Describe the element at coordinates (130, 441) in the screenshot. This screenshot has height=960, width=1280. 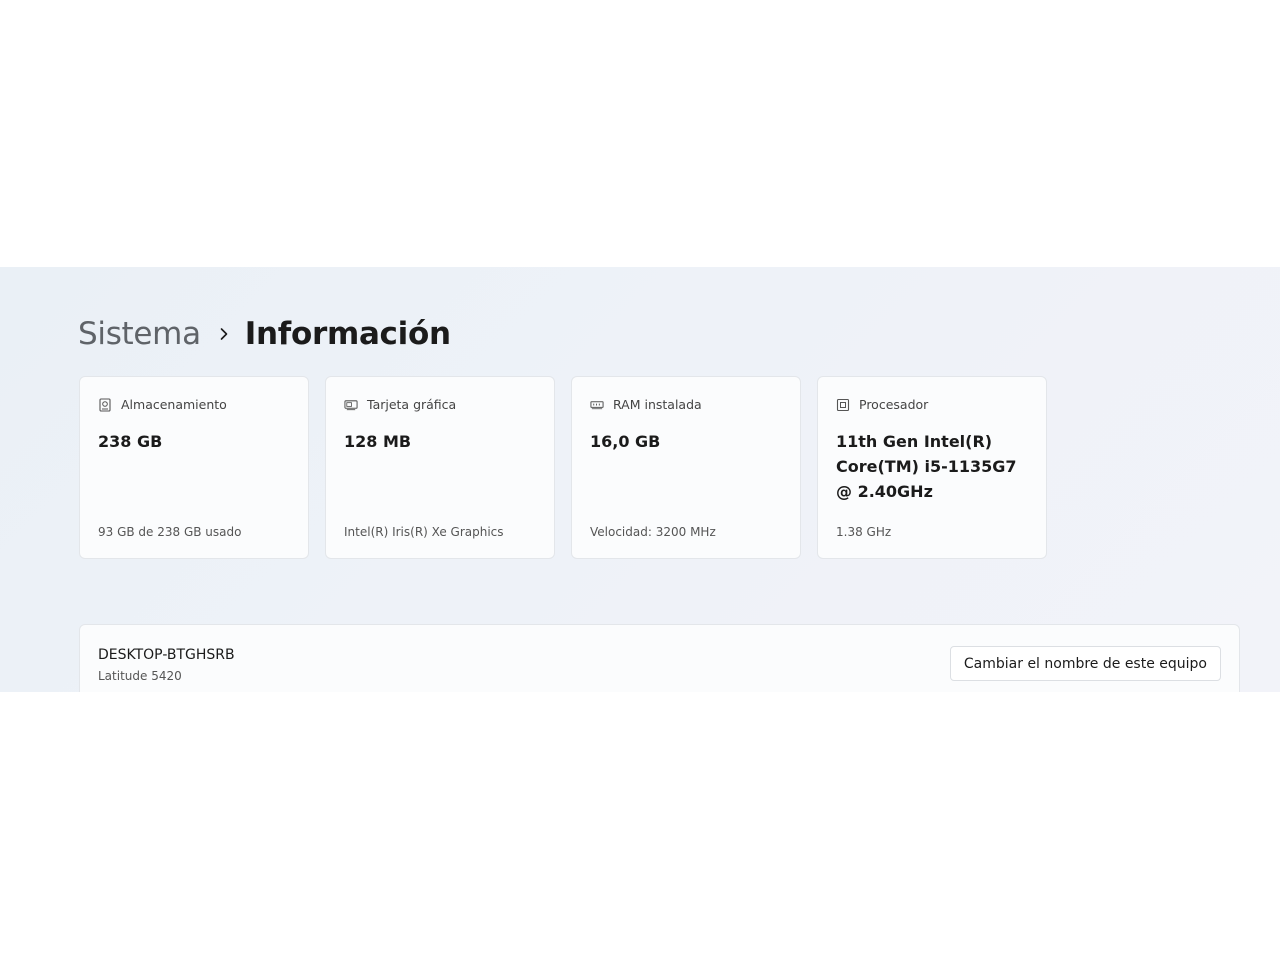
I see `card-value: 238 GB` at that location.